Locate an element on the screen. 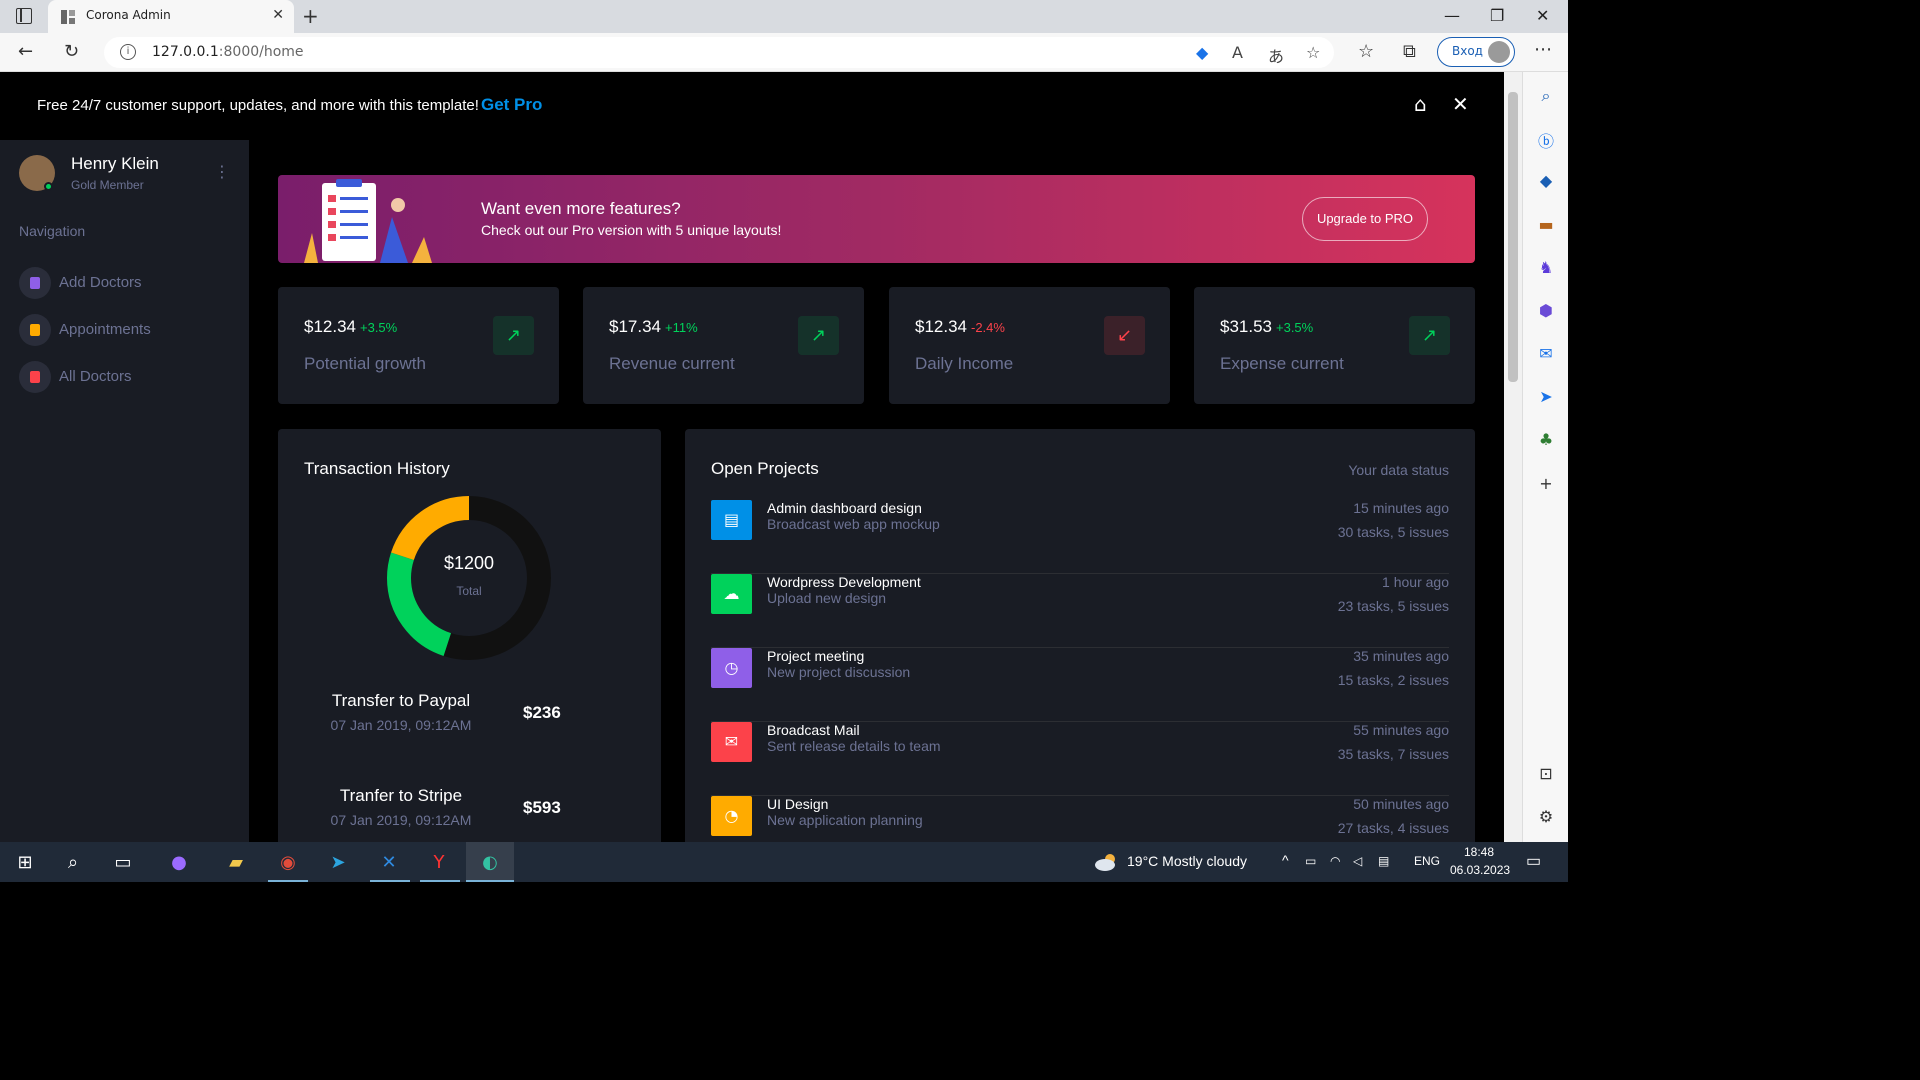 The image size is (1920, 1080). notifications-icon: ▭ is located at coordinates (1533, 861).